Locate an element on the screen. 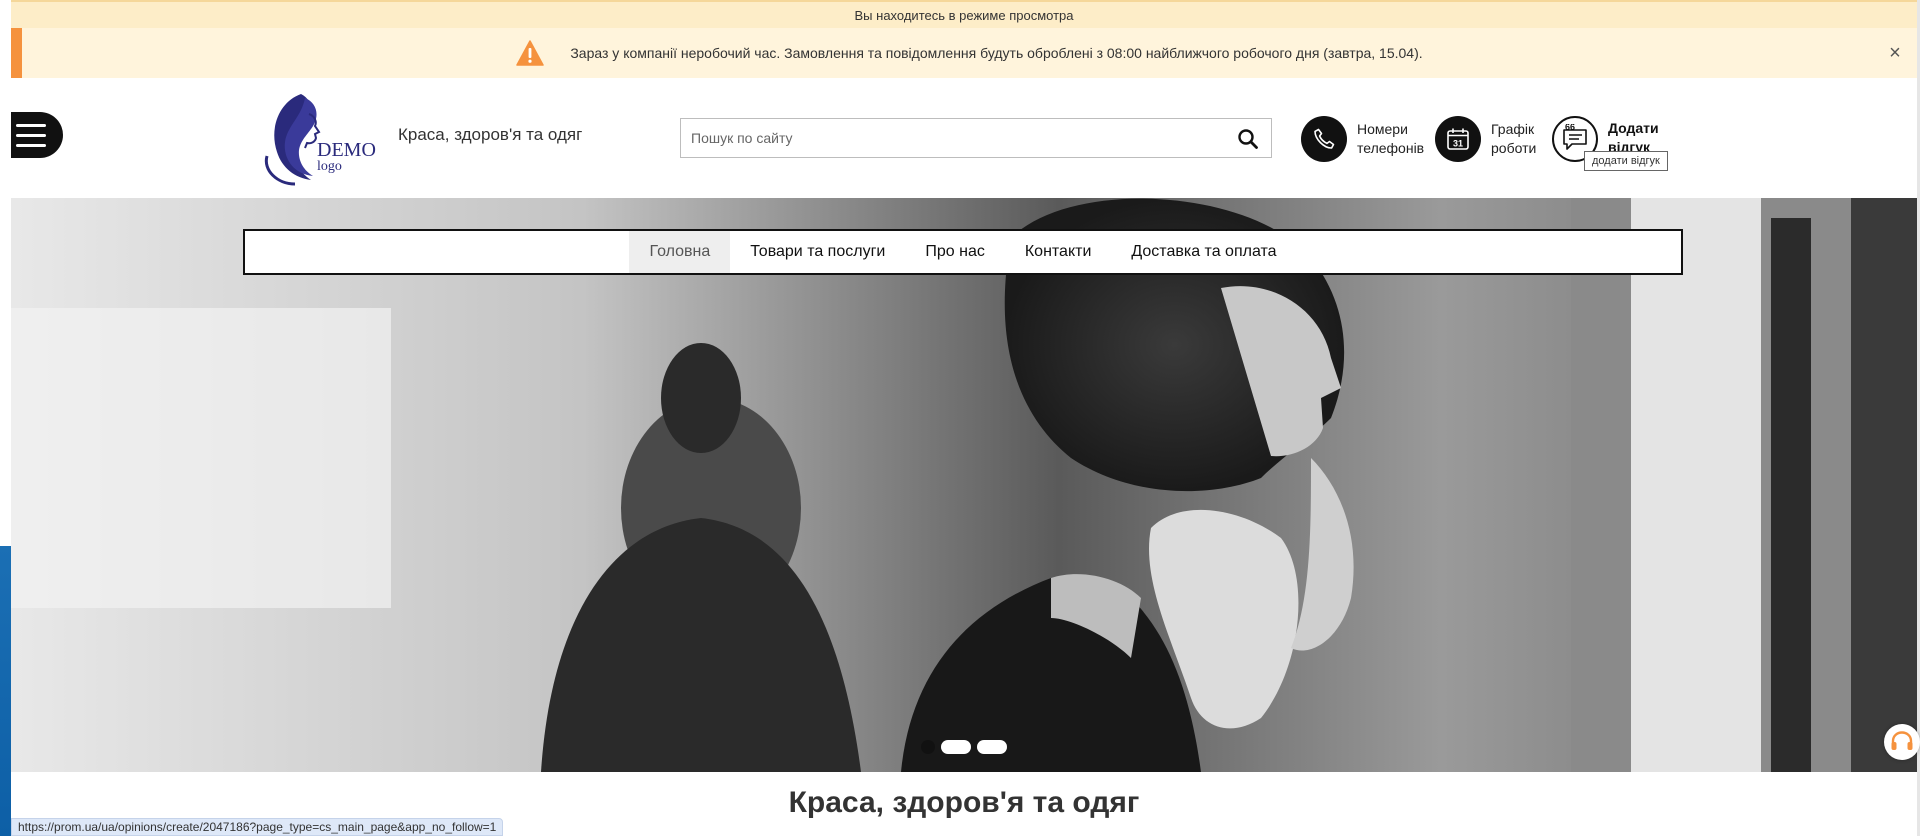 The height and width of the screenshot is (836, 1920). schedule-label-line2: роботи is located at coordinates (1514, 148).